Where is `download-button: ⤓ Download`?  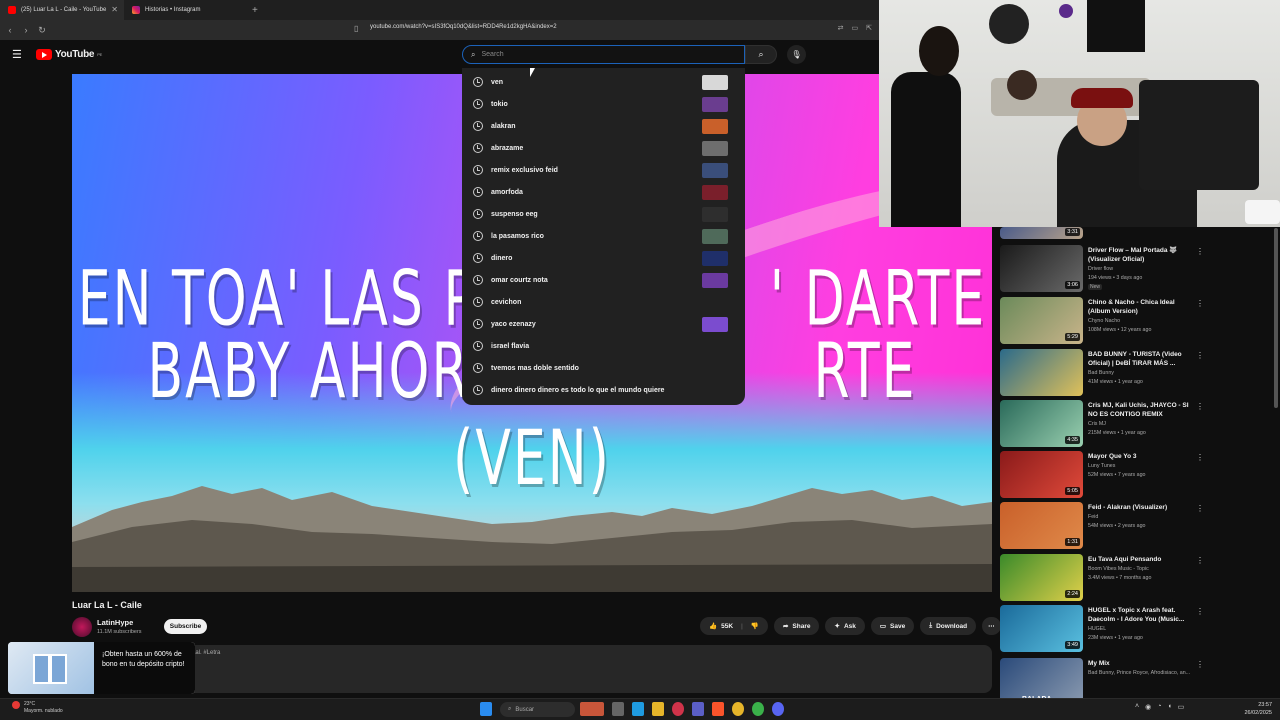
download-button: ⤓ Download is located at coordinates (948, 626).